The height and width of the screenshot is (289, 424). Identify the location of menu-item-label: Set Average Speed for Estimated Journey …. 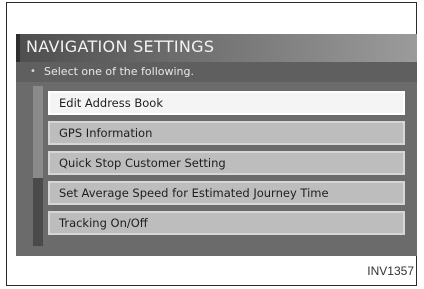
(194, 193).